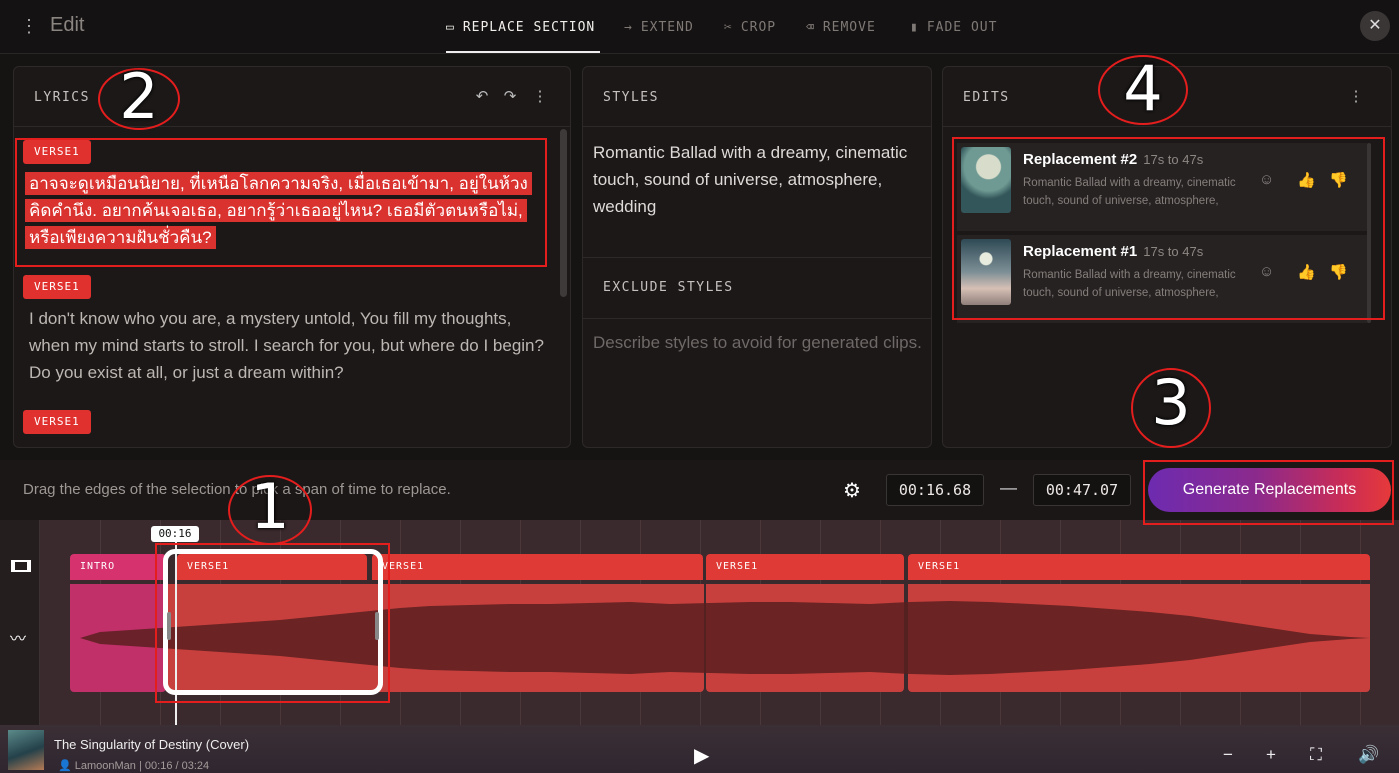 The image size is (1399, 773). I want to click on annotation-box-selection, so click(272, 623).